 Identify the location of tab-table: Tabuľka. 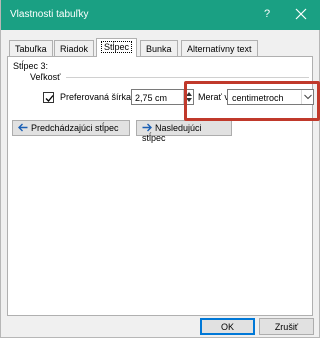
(31, 48).